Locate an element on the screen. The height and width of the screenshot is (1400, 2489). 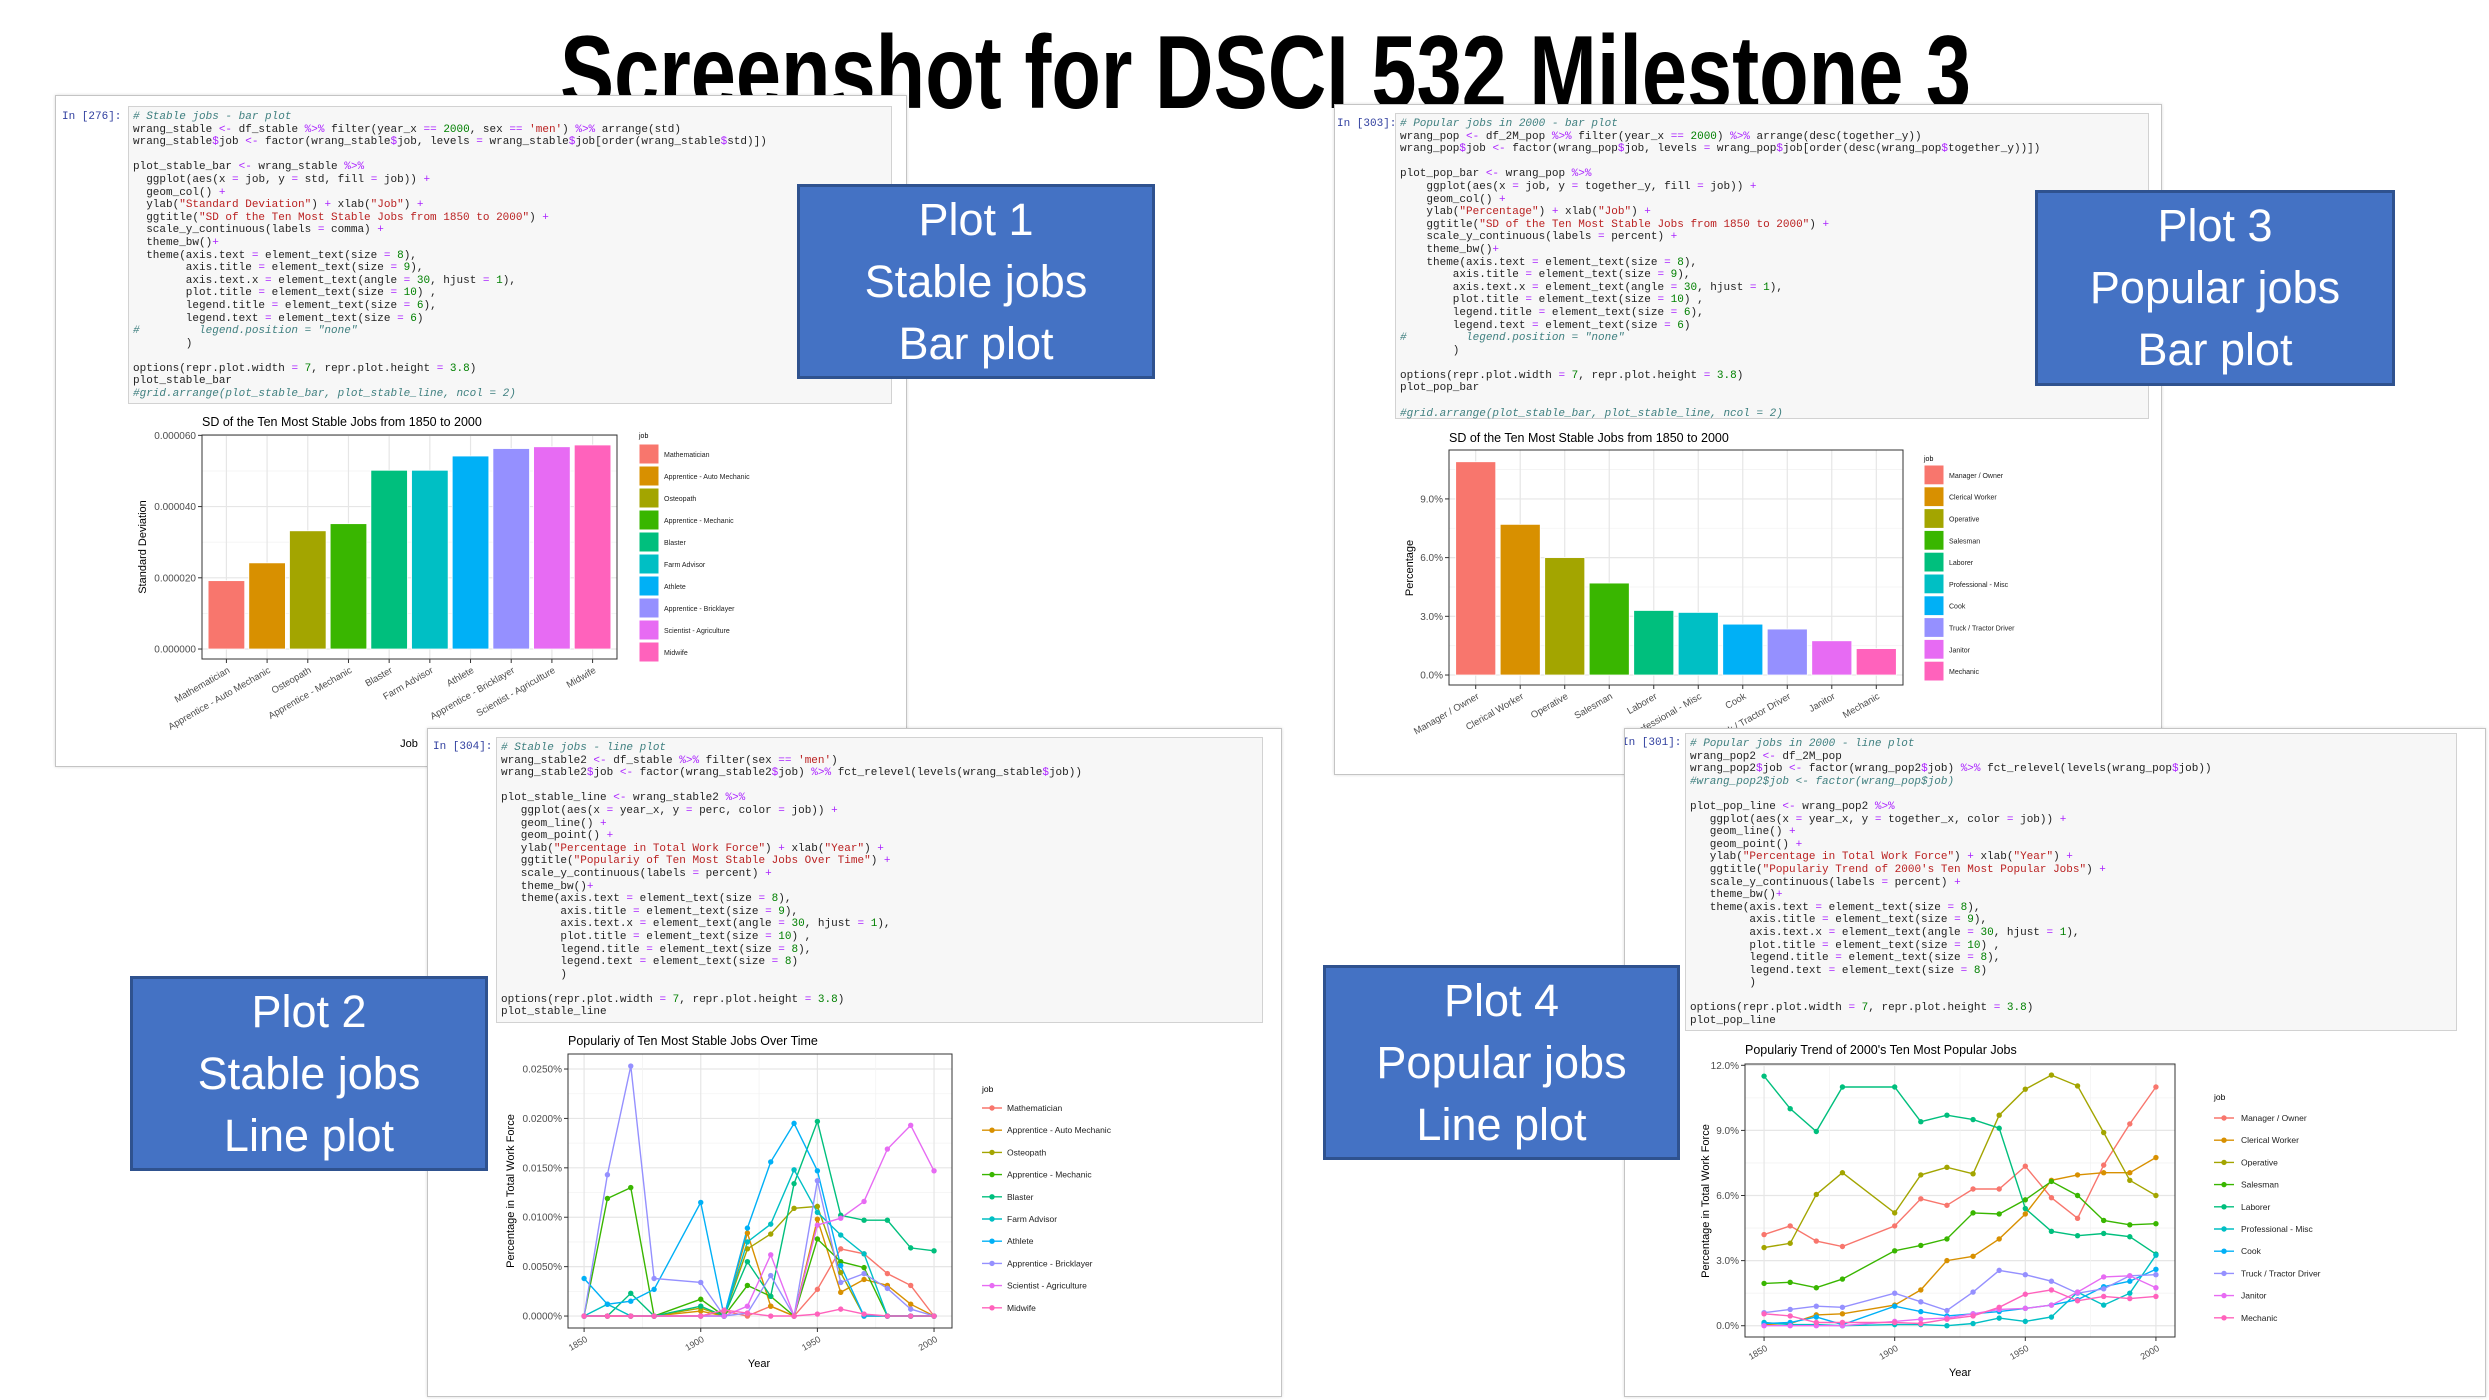
plot2-label: Plot 2 Stable jobs Line plot is located at coordinates (309, 1073).